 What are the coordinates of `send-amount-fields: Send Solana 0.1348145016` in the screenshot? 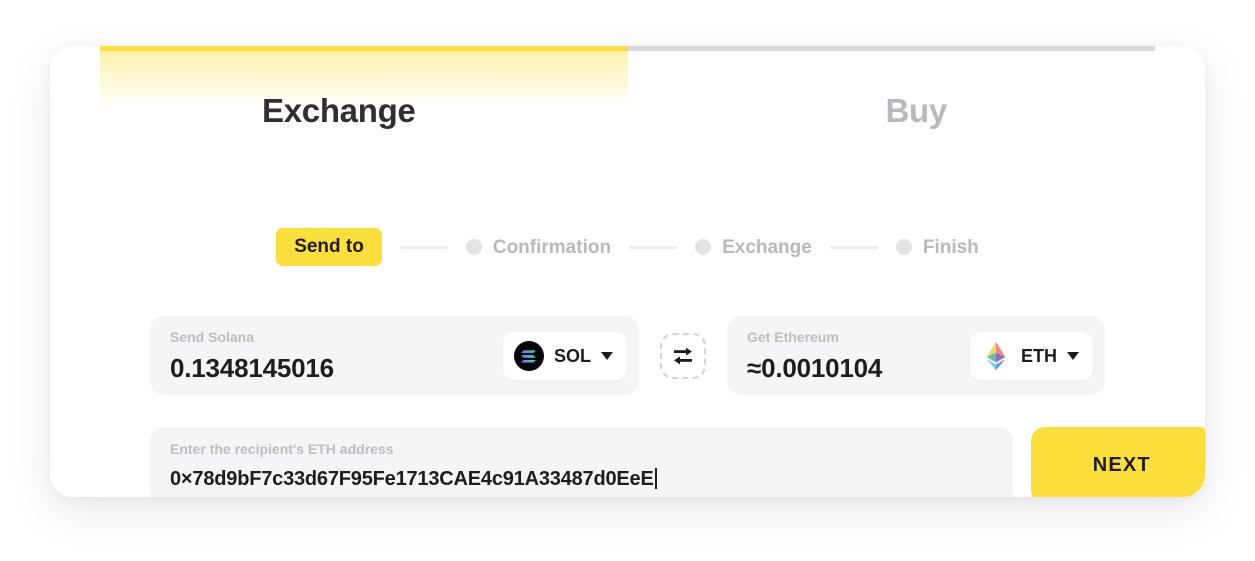 It's located at (336, 355).